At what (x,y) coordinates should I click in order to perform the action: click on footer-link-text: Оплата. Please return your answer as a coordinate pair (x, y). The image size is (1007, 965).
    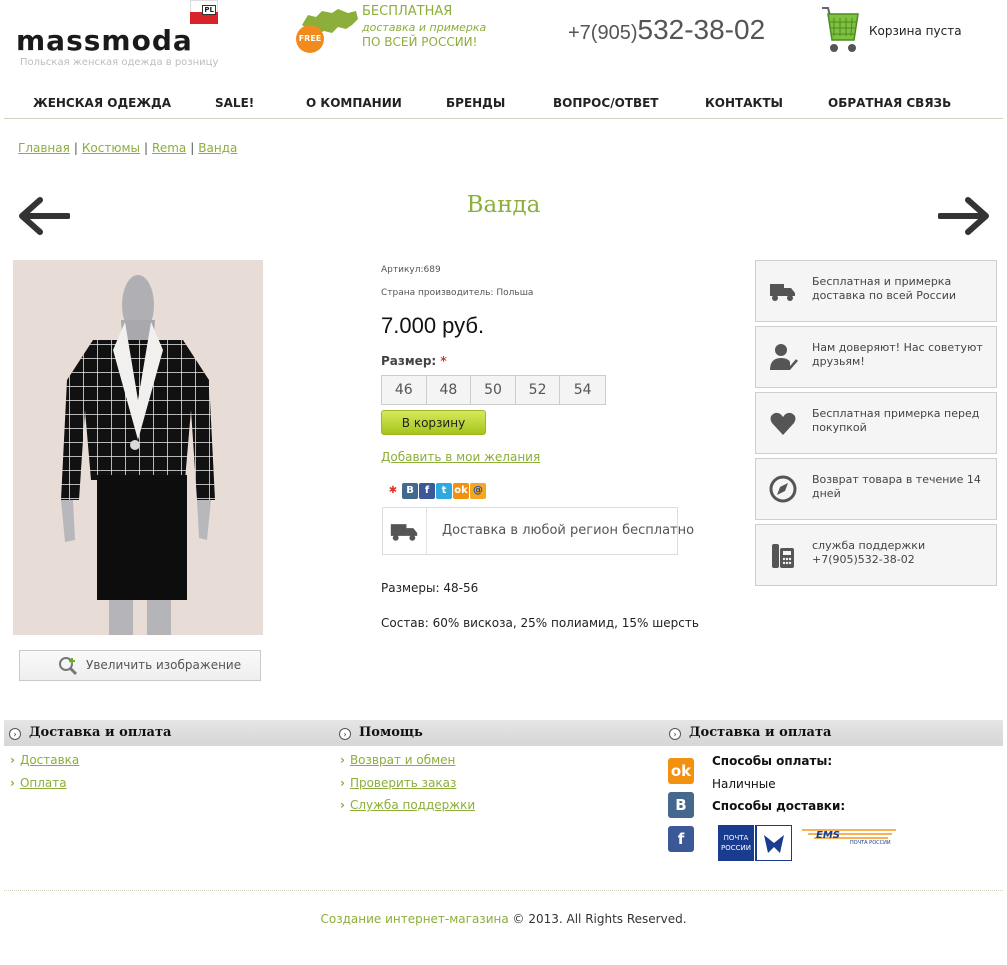
    Looking at the image, I should click on (43, 783).